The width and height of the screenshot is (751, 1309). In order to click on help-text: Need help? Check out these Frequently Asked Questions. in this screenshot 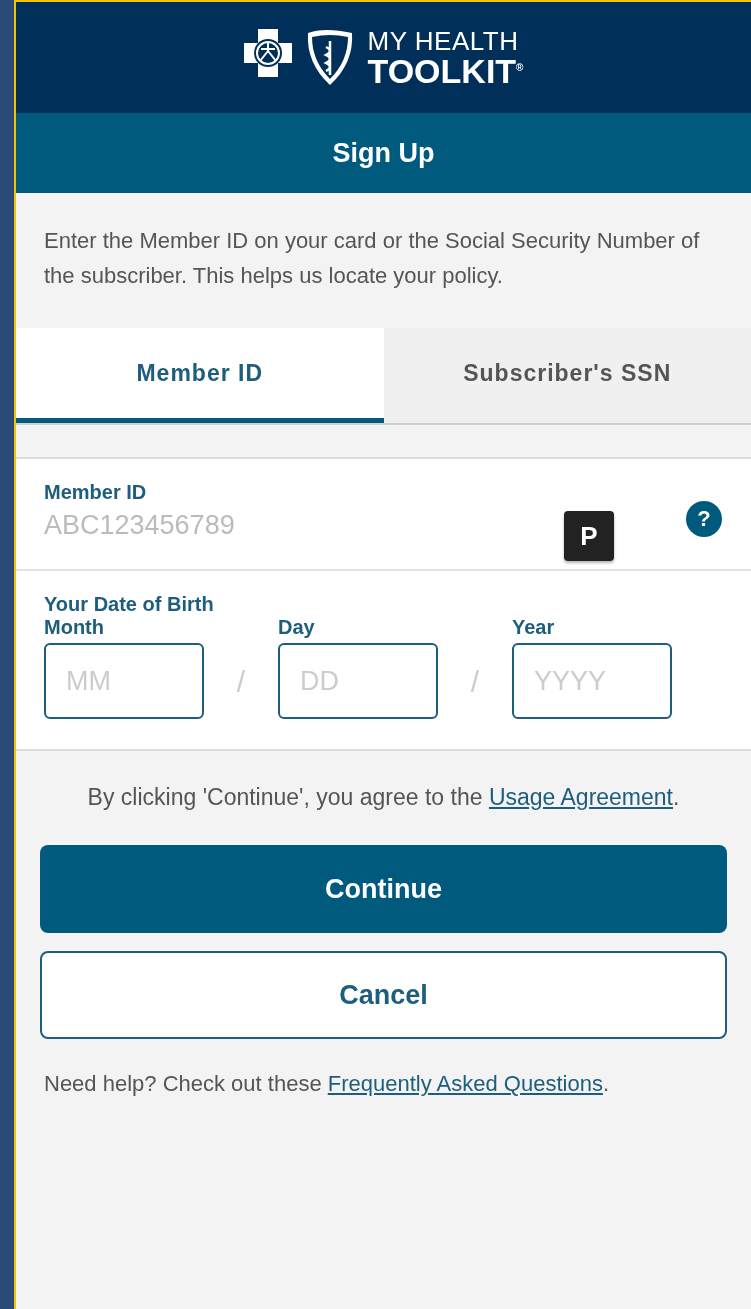, I will do `click(327, 1084)`.